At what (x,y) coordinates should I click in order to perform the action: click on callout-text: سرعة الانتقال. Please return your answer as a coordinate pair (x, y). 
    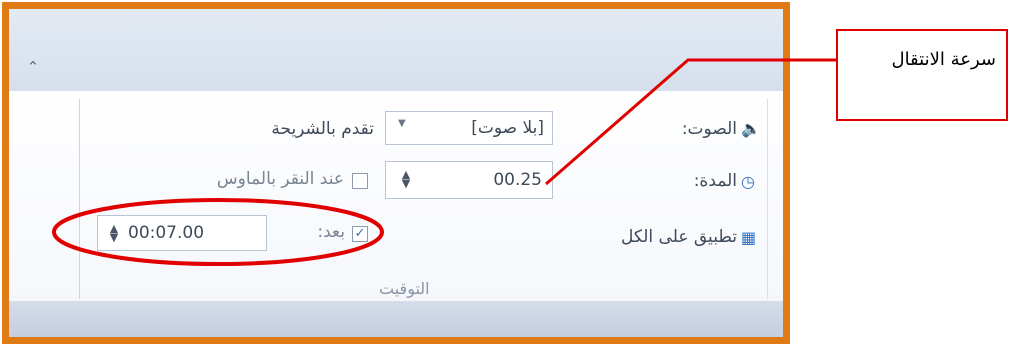
    Looking at the image, I should click on (943, 59).